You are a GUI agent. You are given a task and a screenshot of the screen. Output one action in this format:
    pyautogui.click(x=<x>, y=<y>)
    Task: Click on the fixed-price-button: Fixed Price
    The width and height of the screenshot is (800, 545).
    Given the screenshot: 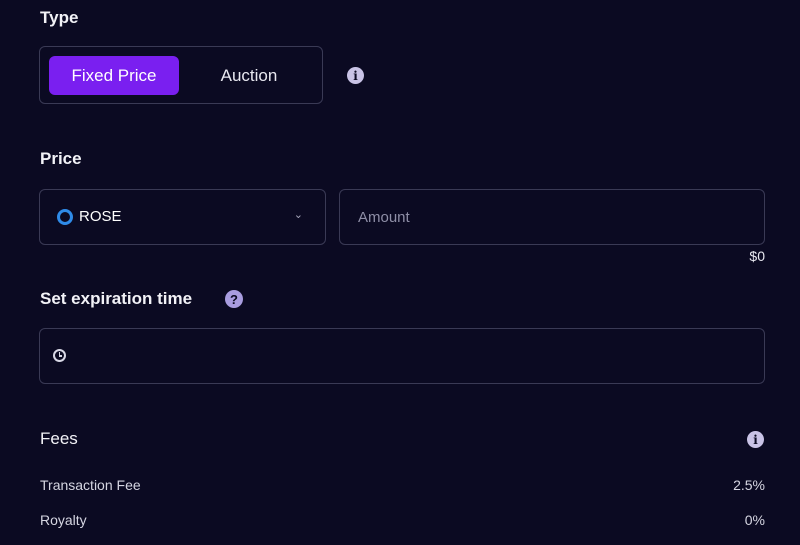 What is the action you would take?
    pyautogui.click(x=114, y=75)
    